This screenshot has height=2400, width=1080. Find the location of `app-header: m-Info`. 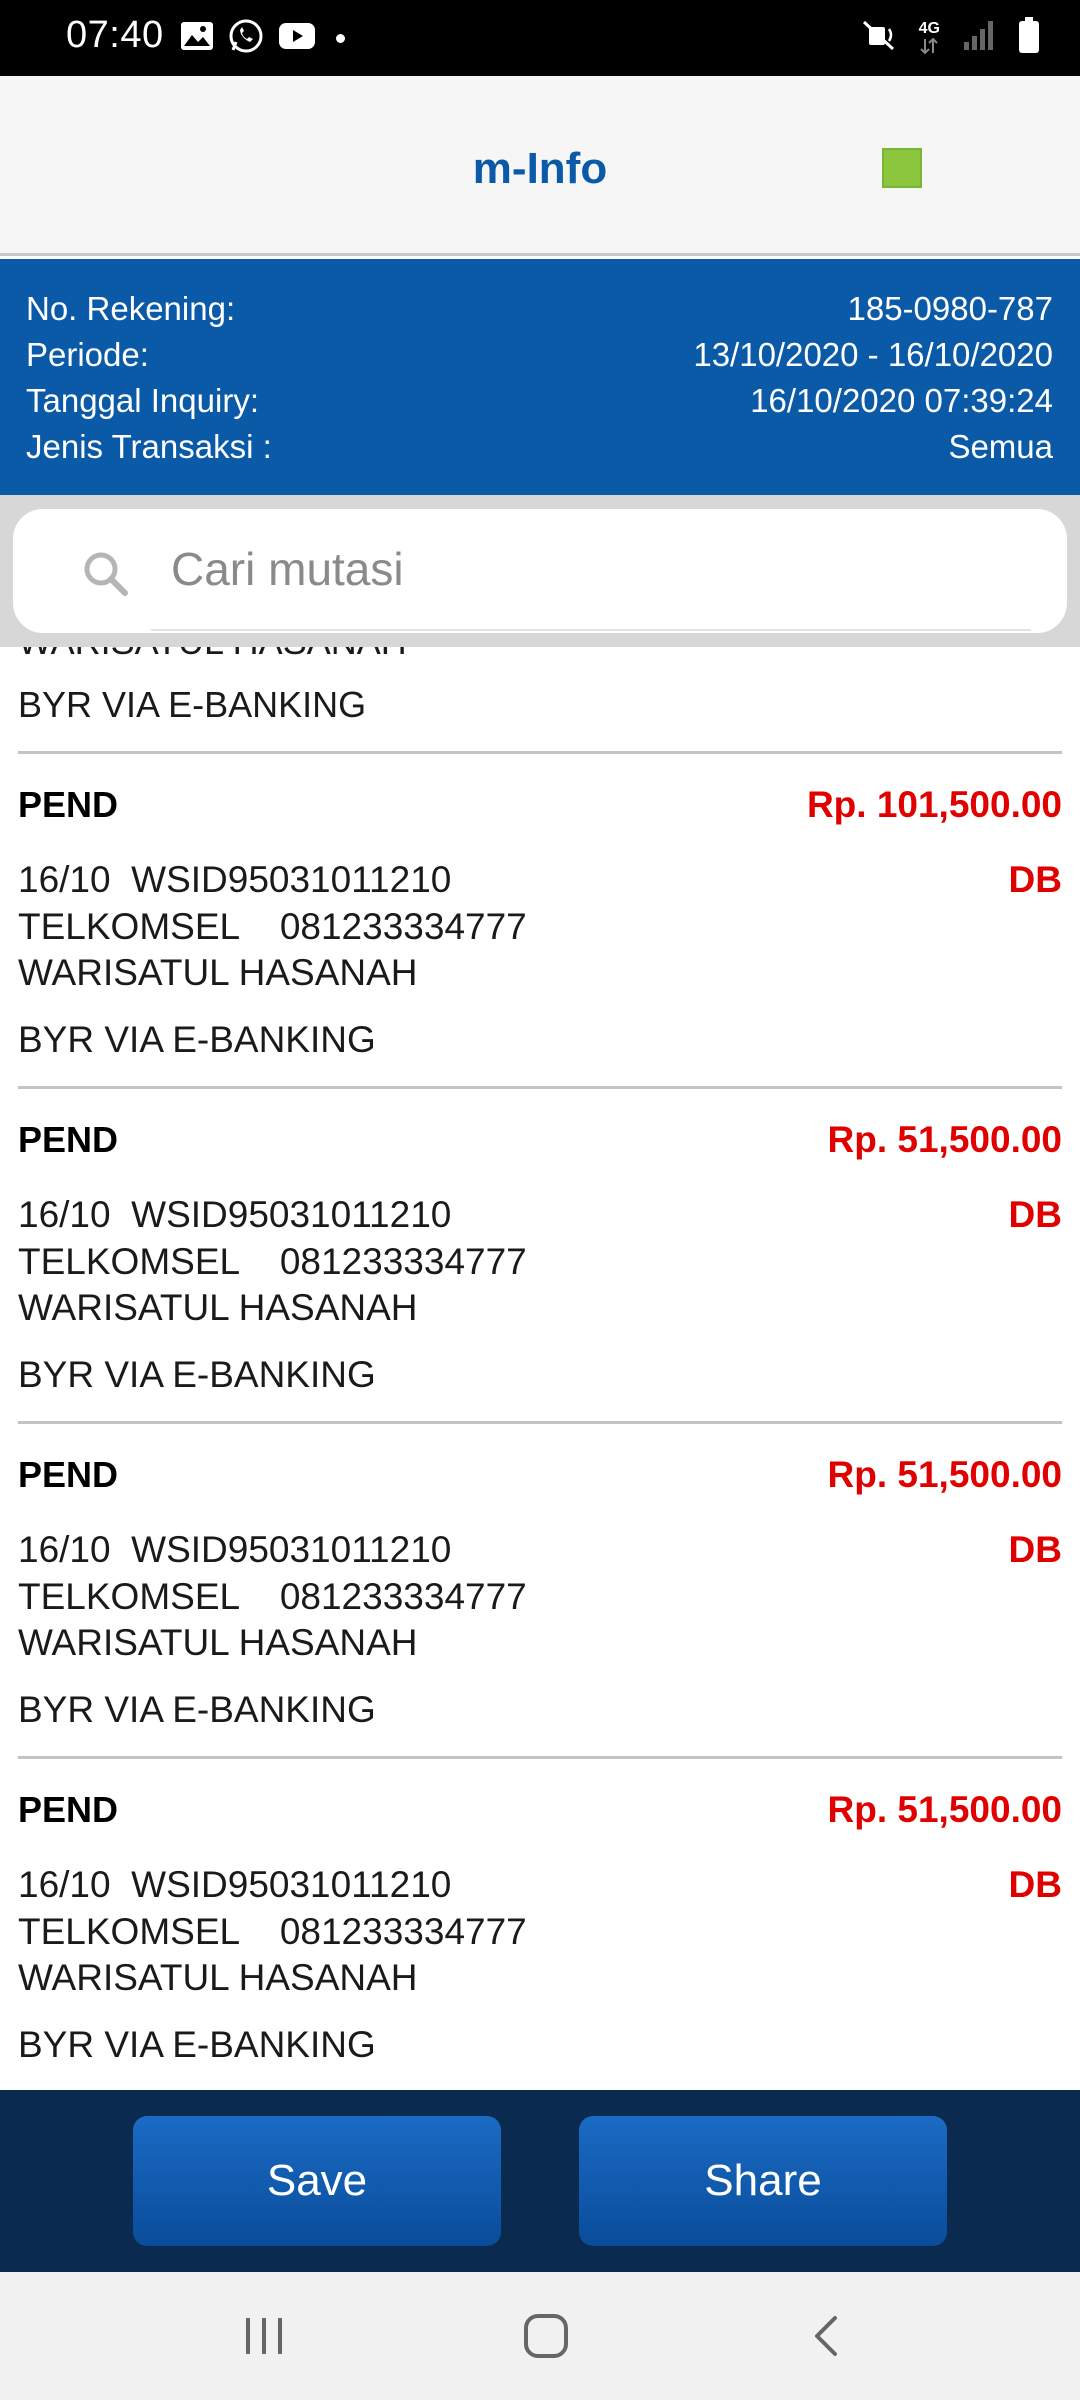

app-header: m-Info is located at coordinates (540, 166).